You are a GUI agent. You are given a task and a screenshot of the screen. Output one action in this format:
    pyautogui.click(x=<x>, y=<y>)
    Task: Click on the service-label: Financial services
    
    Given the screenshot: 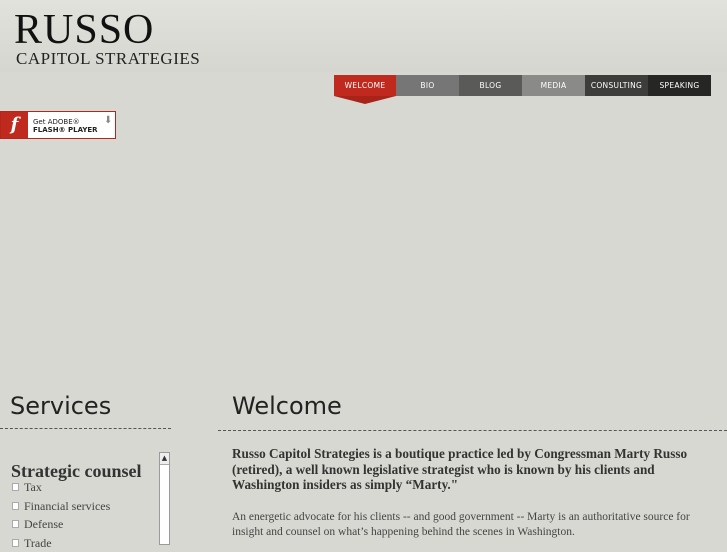 What is the action you would take?
    pyautogui.click(x=67, y=506)
    